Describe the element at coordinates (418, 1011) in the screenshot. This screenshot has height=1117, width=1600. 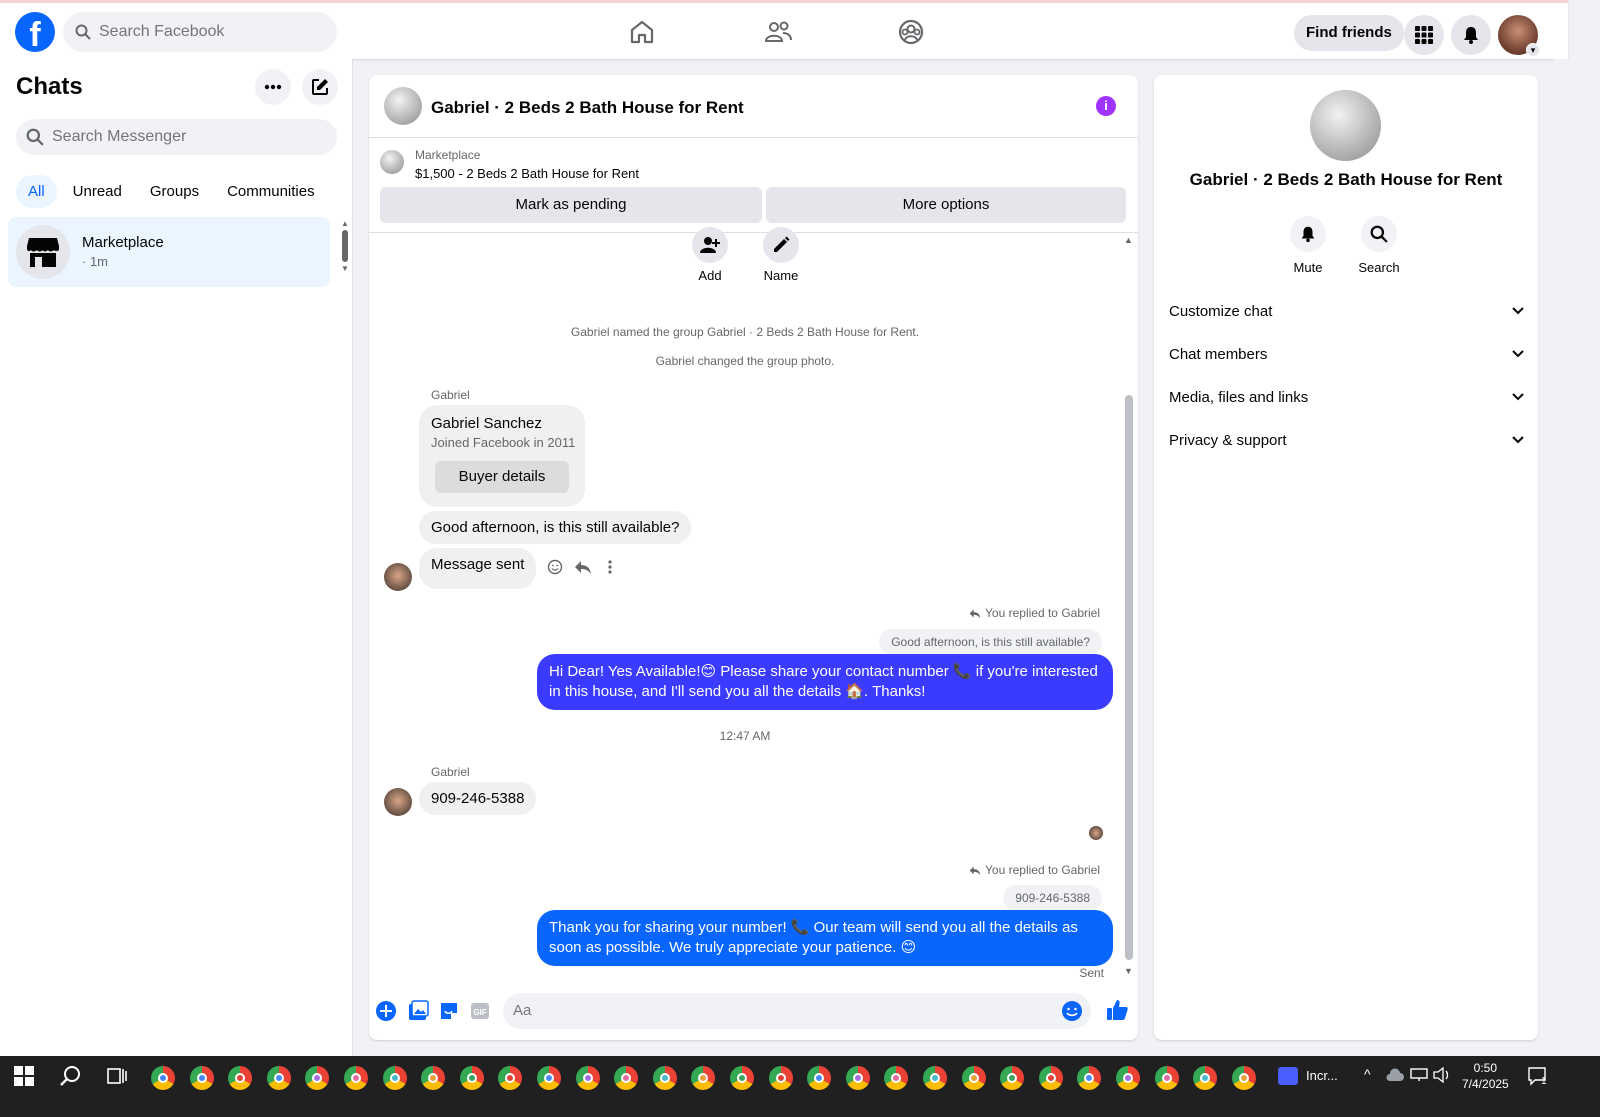
I see `photo-icon` at that location.